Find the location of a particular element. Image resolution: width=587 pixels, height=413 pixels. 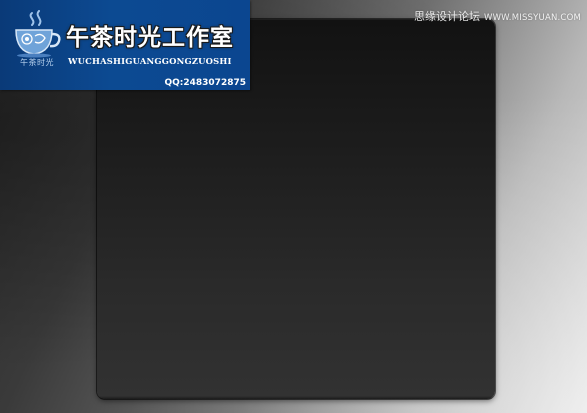

site-watermark: 思缘设计论坛 WWW.MISSYUAN.COM is located at coordinates (497, 16).